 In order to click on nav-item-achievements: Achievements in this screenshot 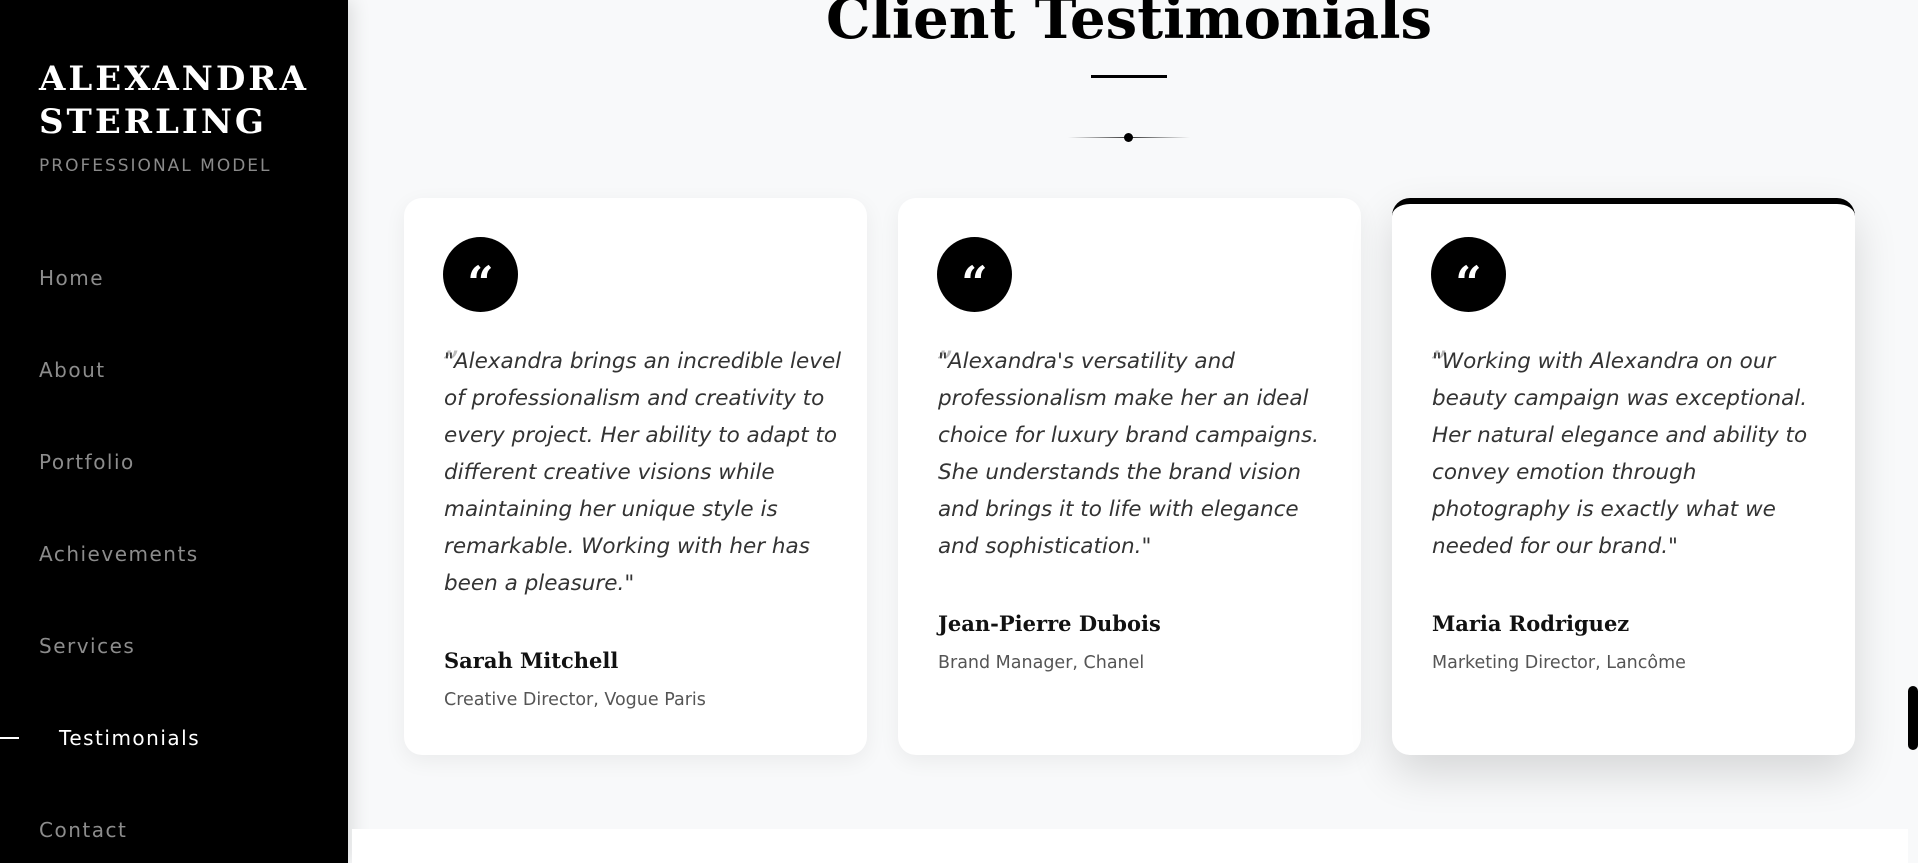, I will do `click(119, 554)`.